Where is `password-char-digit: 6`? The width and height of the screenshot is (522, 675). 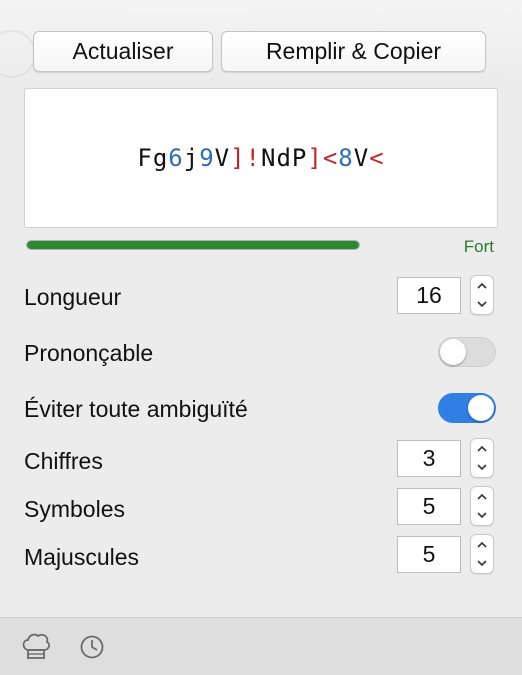 password-char-digit: 6 is located at coordinates (176, 158).